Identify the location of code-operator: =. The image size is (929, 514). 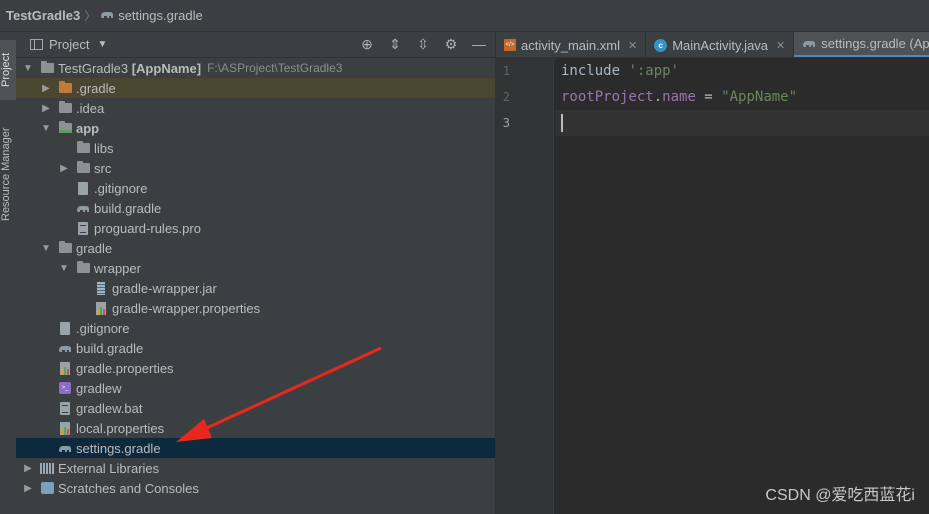
(708, 97).